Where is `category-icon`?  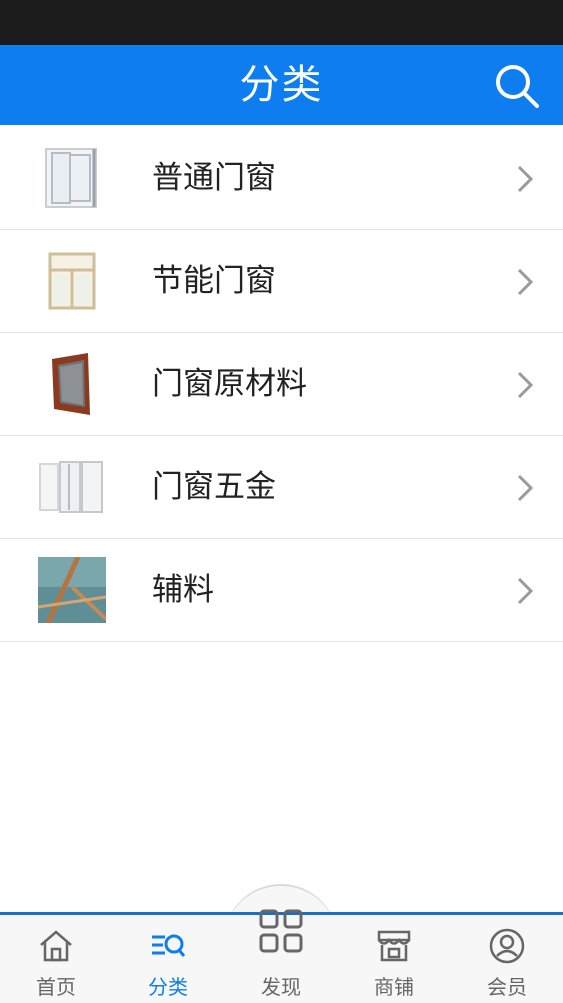
category-icon is located at coordinates (169, 945).